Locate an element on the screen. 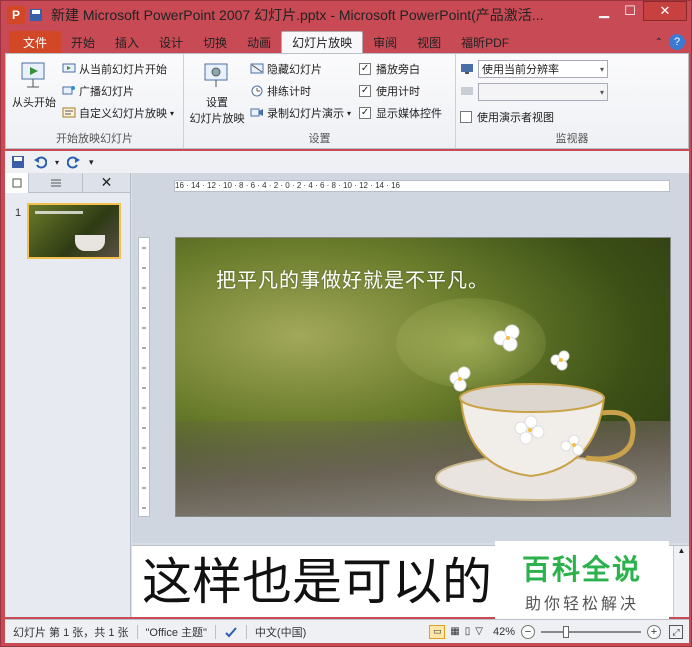 The width and height of the screenshot is (692, 647). tab-foxit-pdf: 福昕PDF is located at coordinates (485, 42).